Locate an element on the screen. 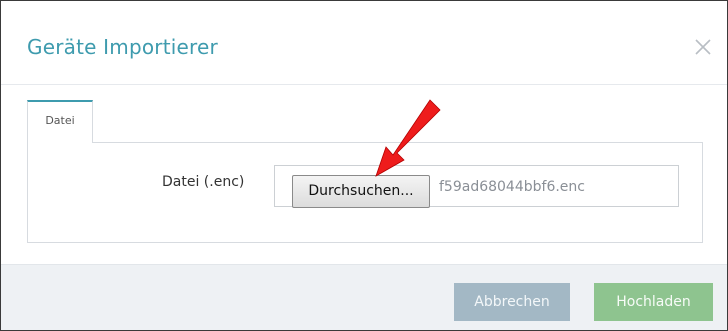  close-button is located at coordinates (703, 47).